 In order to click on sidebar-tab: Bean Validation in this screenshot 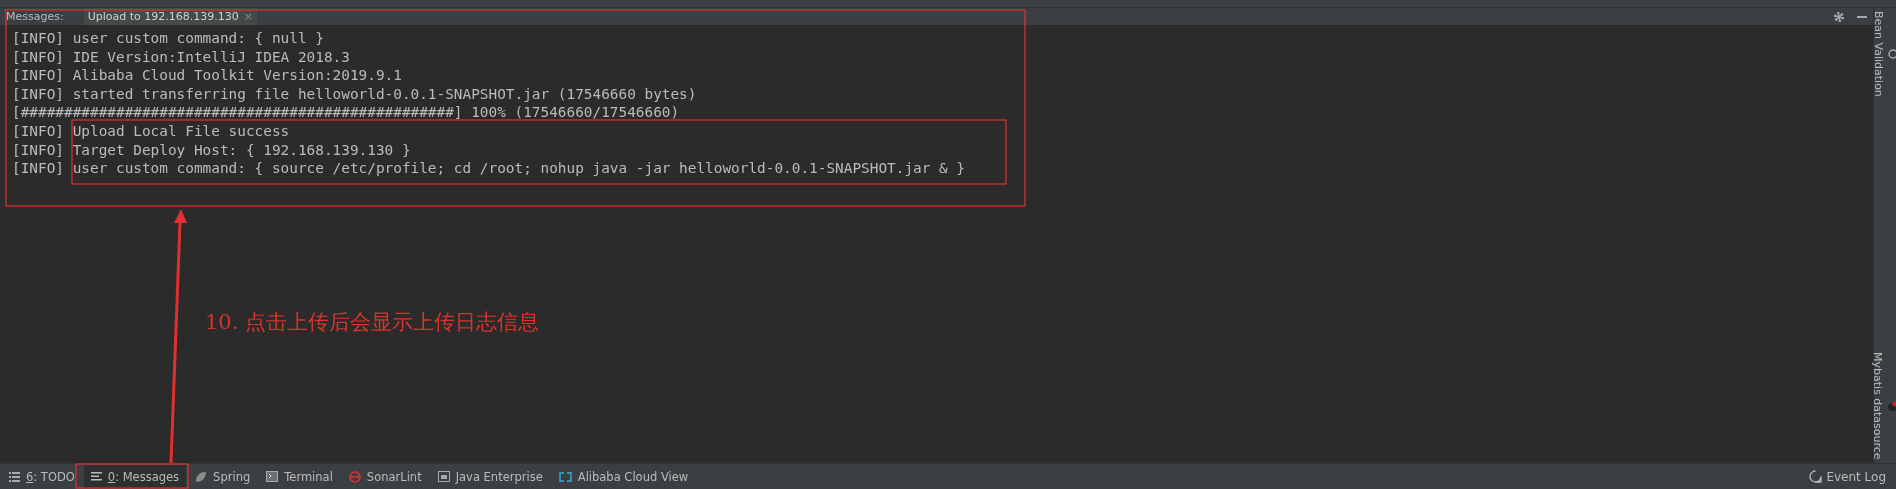, I will do `click(1884, 52)`.